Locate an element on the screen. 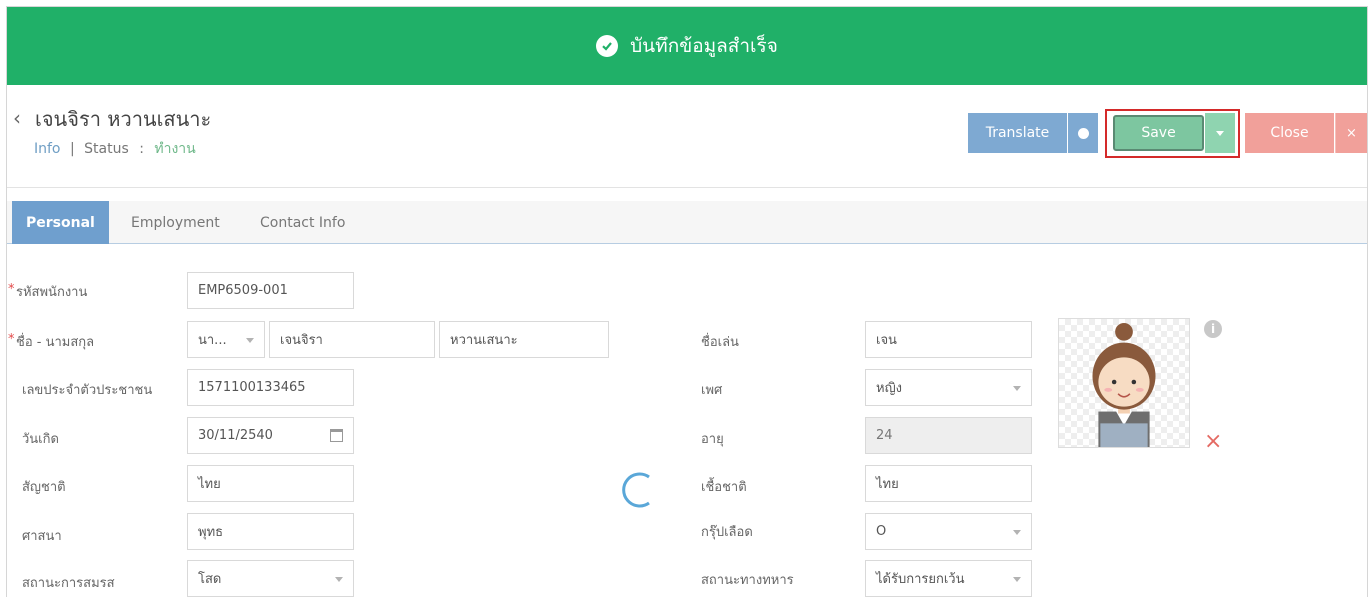 The height and width of the screenshot is (597, 1368). caret-down-icon is located at coordinates (1220, 133).